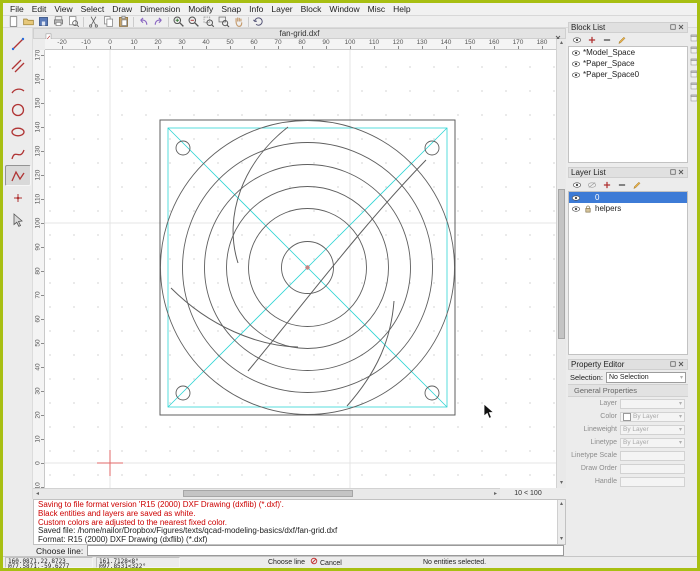  What do you see at coordinates (652, 416) in the screenshot?
I see `property-color-field: By Layer ▾` at bounding box center [652, 416].